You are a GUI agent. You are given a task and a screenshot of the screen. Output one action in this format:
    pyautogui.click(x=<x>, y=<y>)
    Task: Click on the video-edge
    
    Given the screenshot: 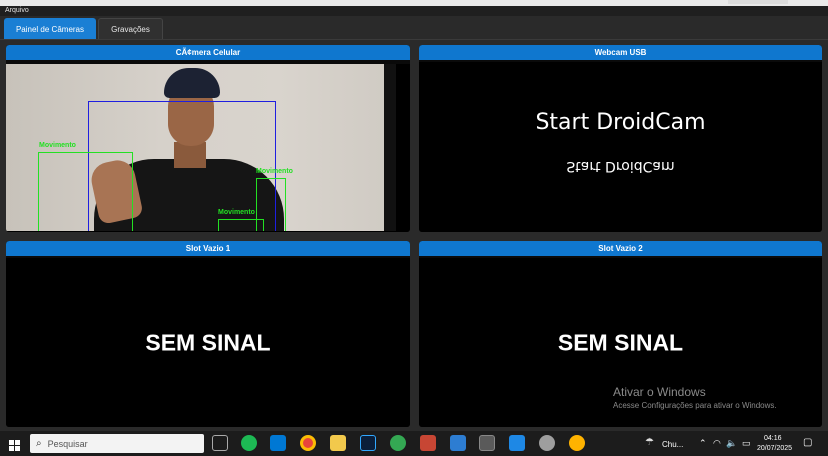 What is the action you would take?
    pyautogui.click(x=390, y=147)
    